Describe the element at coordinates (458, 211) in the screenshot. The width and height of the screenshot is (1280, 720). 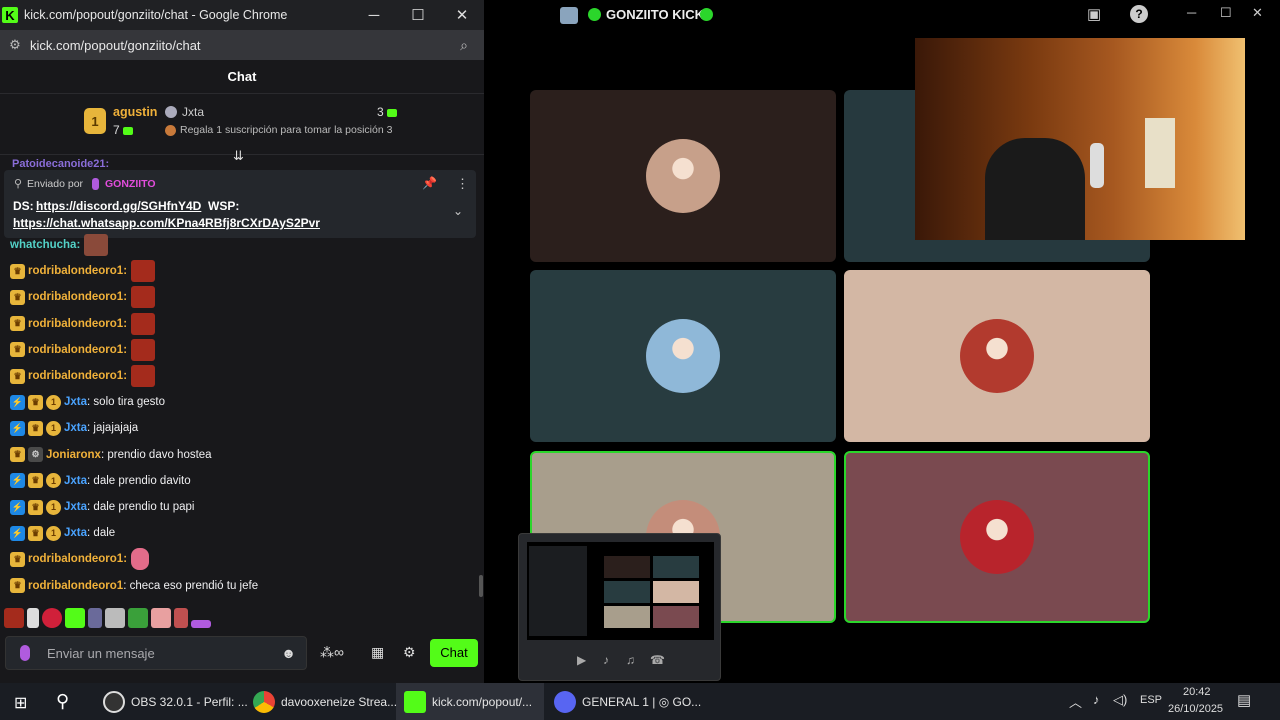
I see `chevron-down-icon: ⌄` at that location.